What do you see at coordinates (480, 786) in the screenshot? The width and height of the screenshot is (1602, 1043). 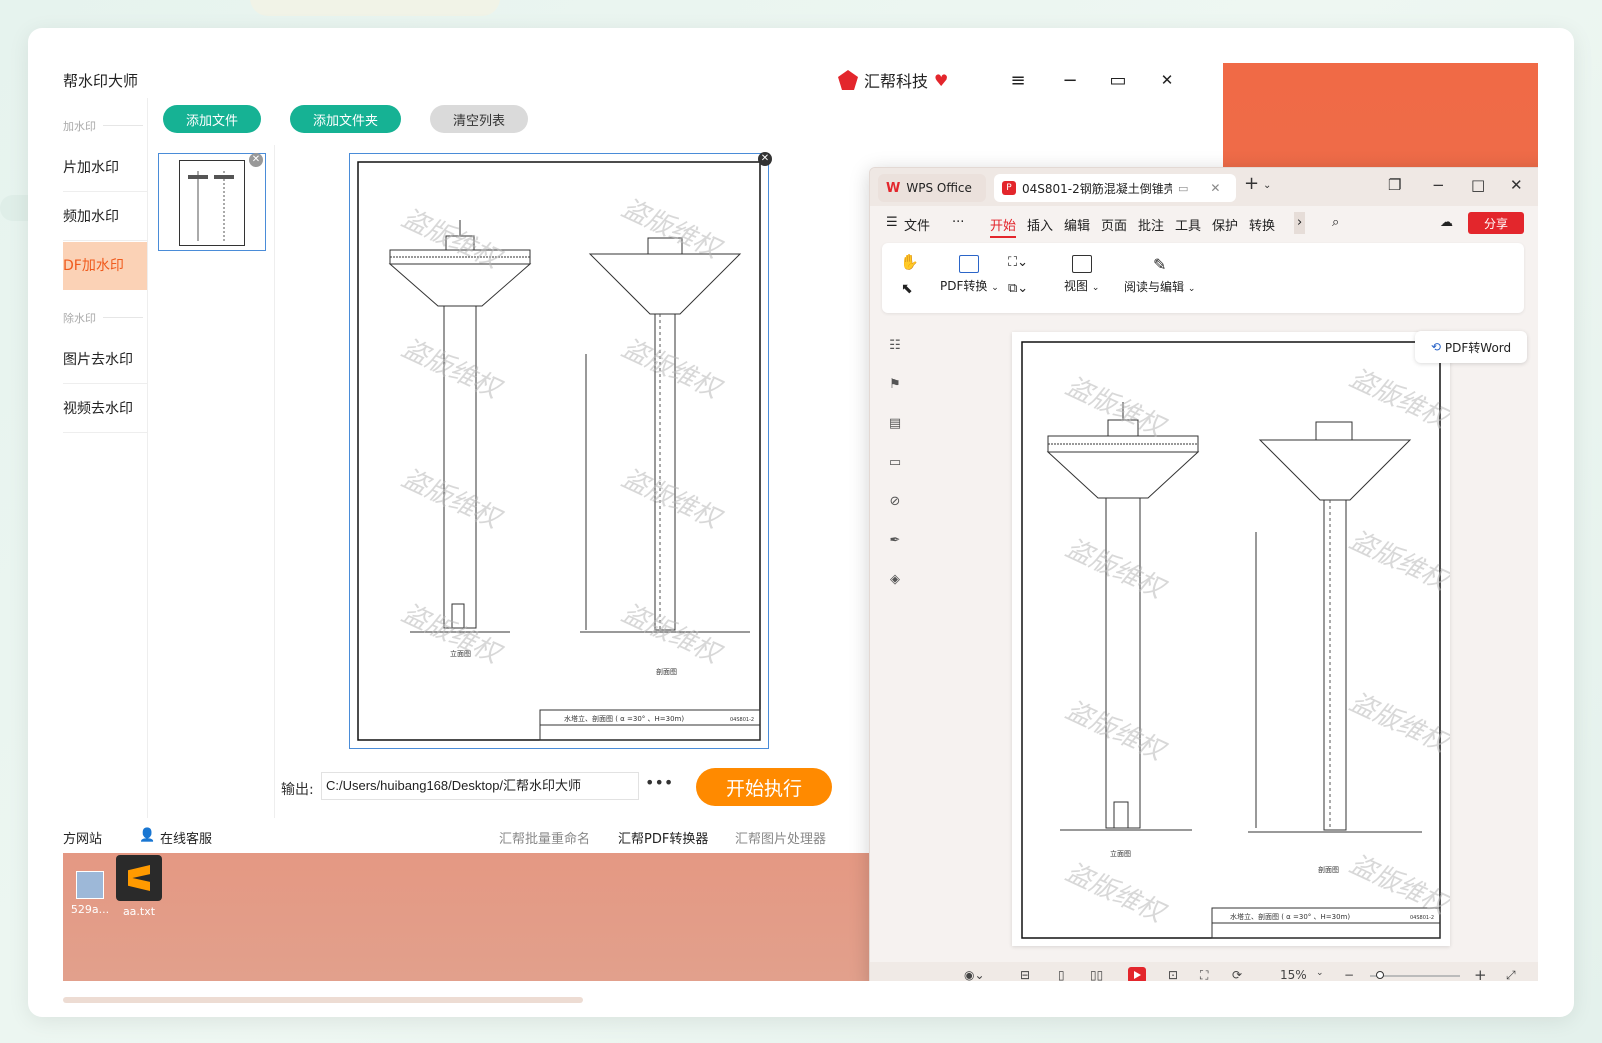 I see `output-path-input: C:/Users/huibang168/Desktop/汇帮水印大师` at bounding box center [480, 786].